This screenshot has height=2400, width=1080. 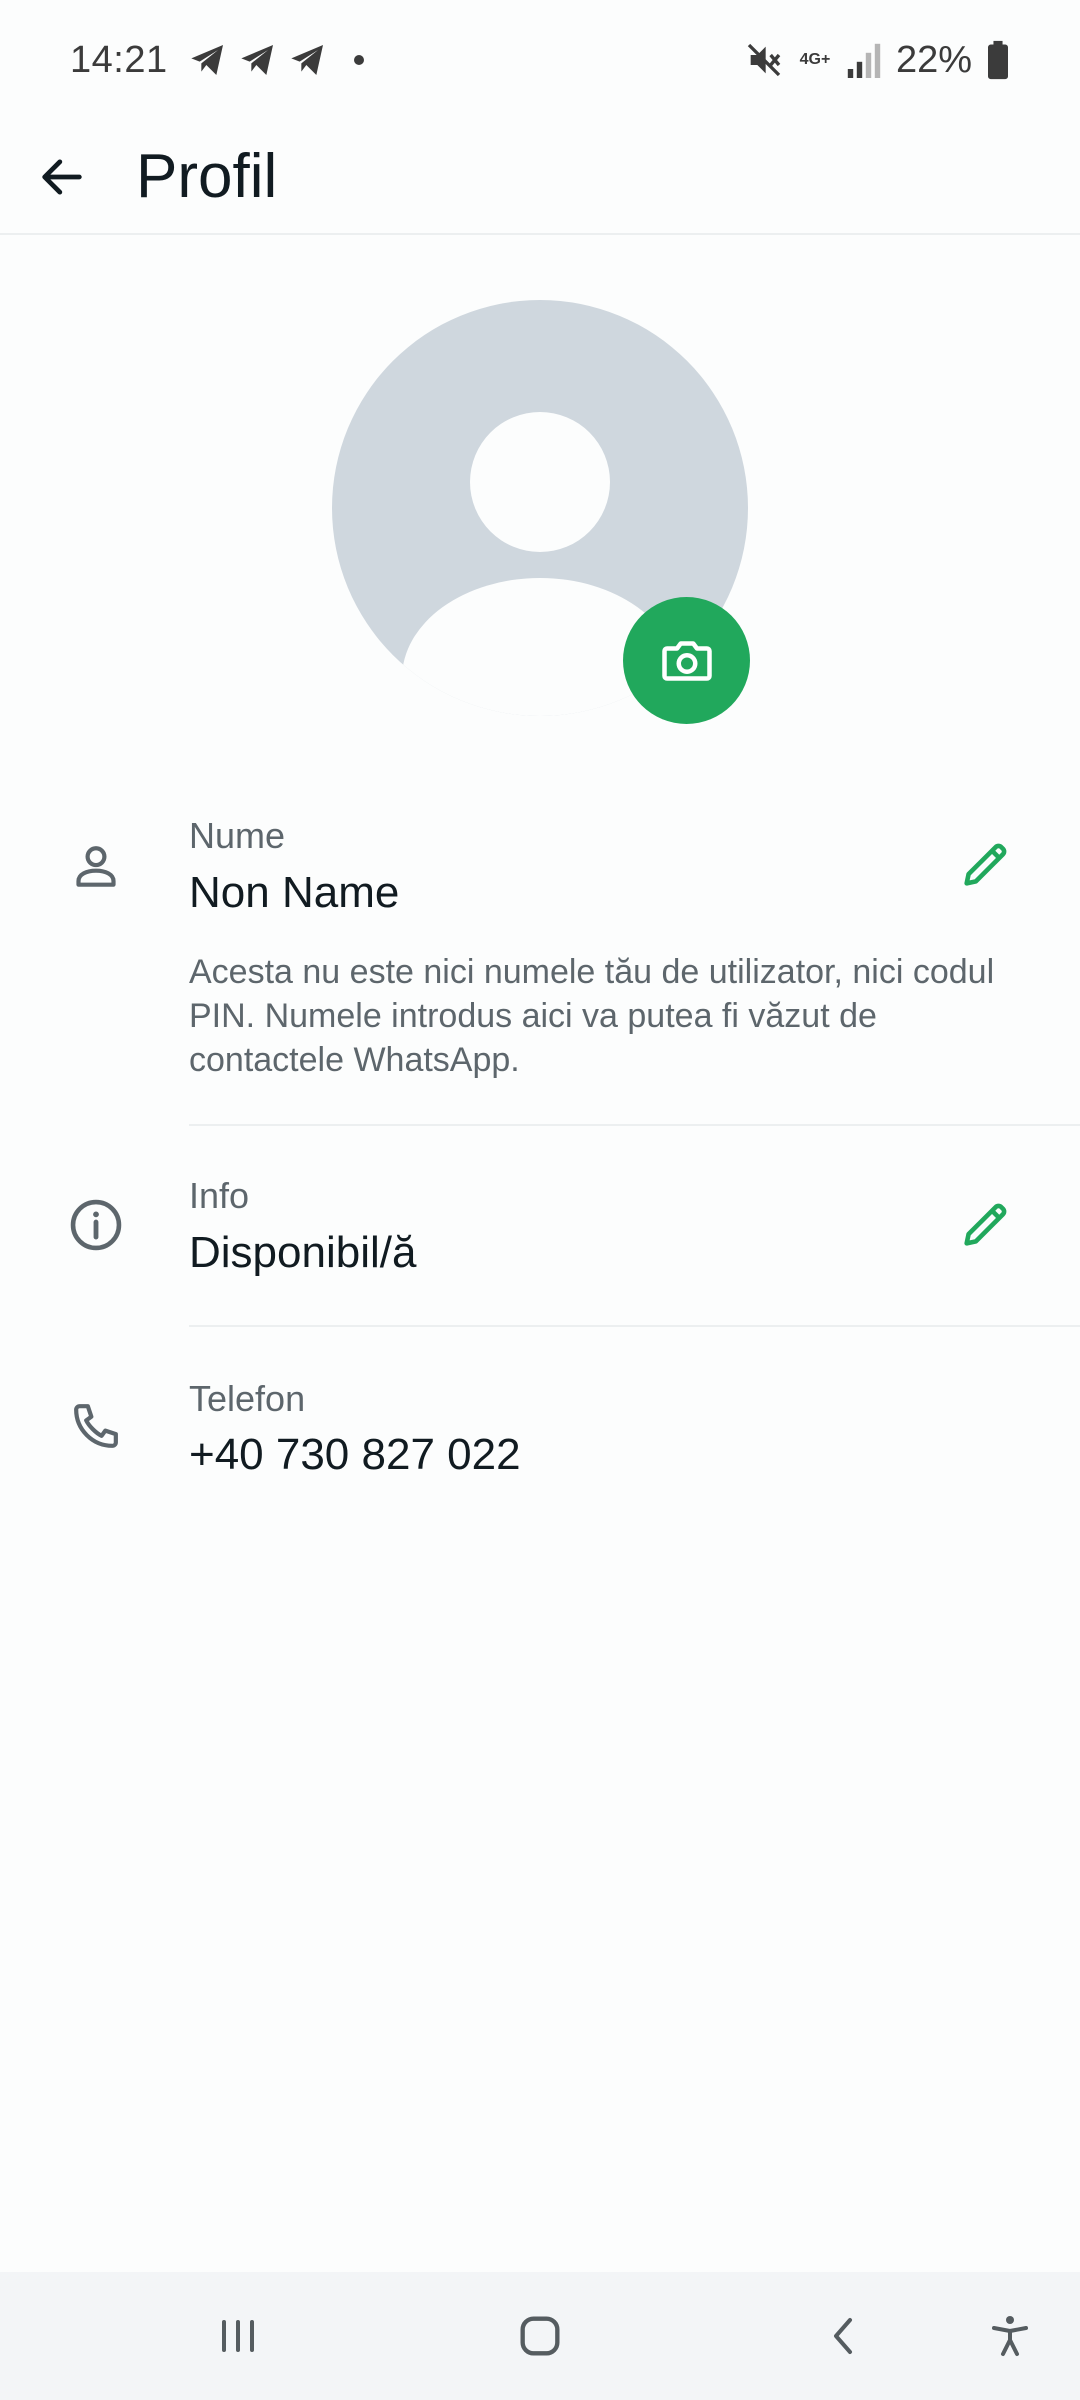 What do you see at coordinates (540, 1240) in the screenshot?
I see `info-row: Info Disponibil/ă` at bounding box center [540, 1240].